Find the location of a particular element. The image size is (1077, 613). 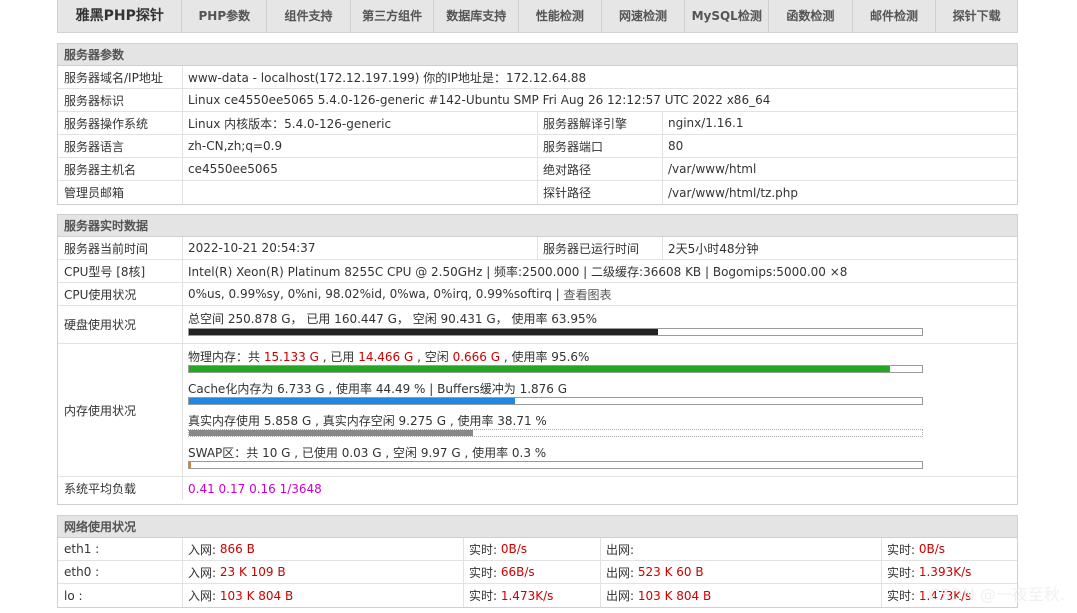

row-label: lo : is located at coordinates (120, 595).